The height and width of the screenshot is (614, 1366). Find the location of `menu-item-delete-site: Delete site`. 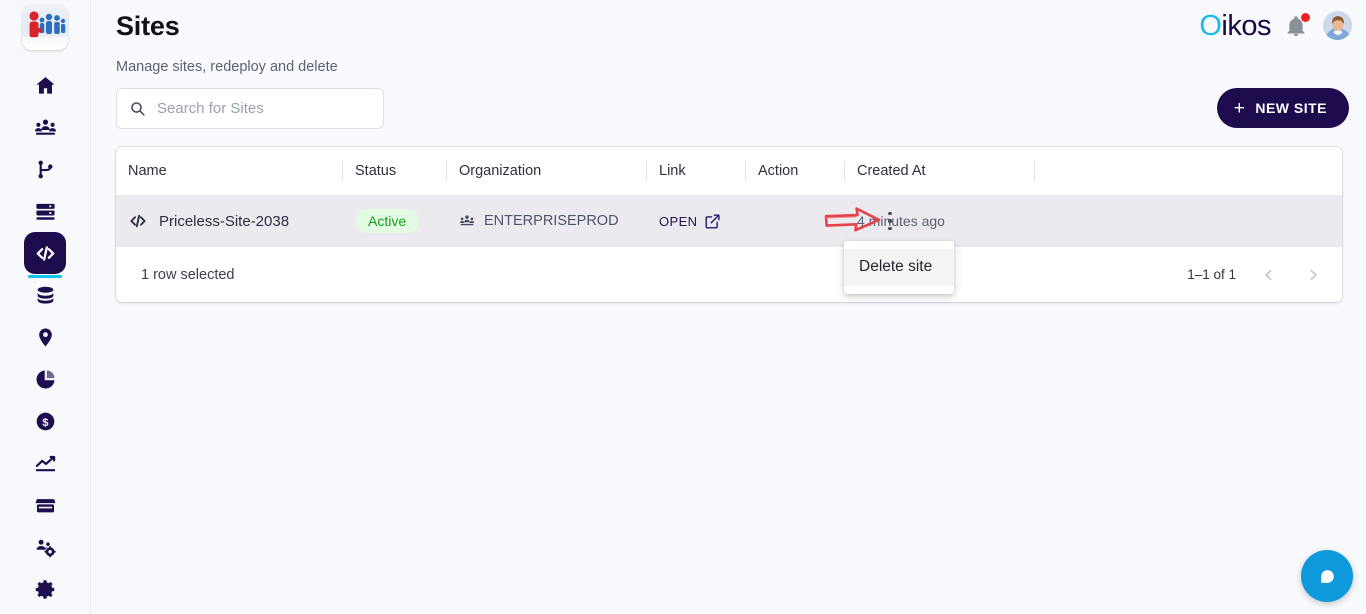

menu-item-delete-site: Delete site is located at coordinates (899, 267).